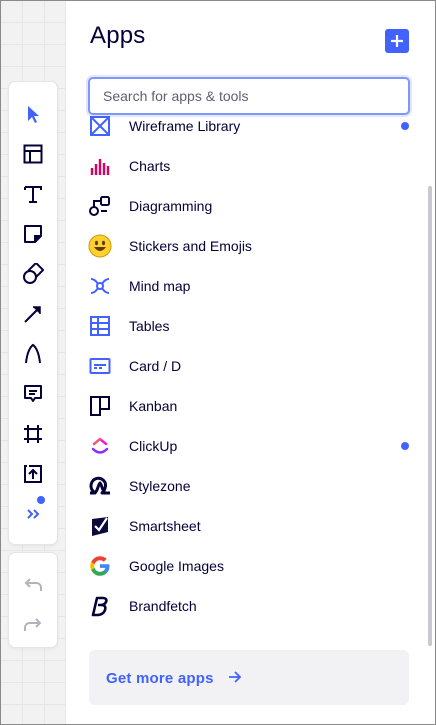 Image resolution: width=436 pixels, height=725 pixels. Describe the element at coordinates (100, 127) in the screenshot. I see `wireframe-icon` at that location.